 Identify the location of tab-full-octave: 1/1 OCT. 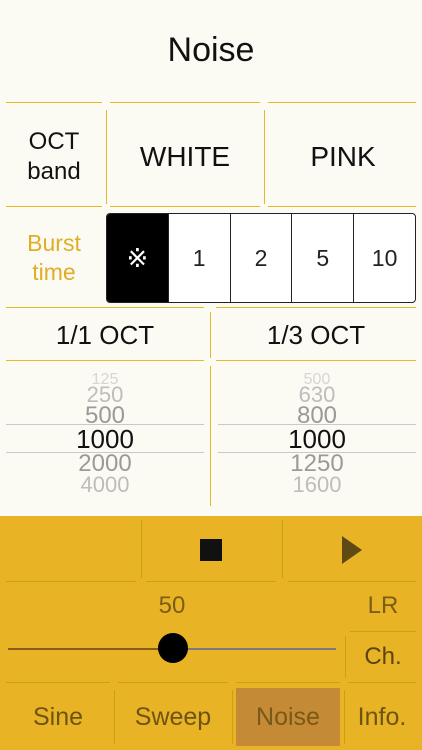
(105, 335).